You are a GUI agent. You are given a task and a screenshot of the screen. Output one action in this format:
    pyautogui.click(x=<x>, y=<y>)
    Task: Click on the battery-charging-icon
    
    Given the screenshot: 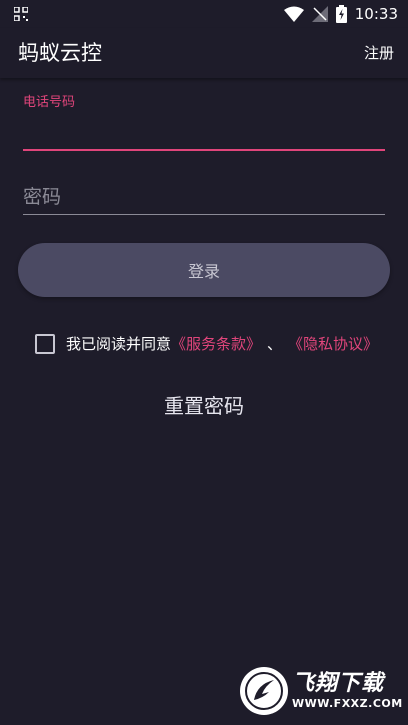 What is the action you would take?
    pyautogui.click(x=341, y=14)
    